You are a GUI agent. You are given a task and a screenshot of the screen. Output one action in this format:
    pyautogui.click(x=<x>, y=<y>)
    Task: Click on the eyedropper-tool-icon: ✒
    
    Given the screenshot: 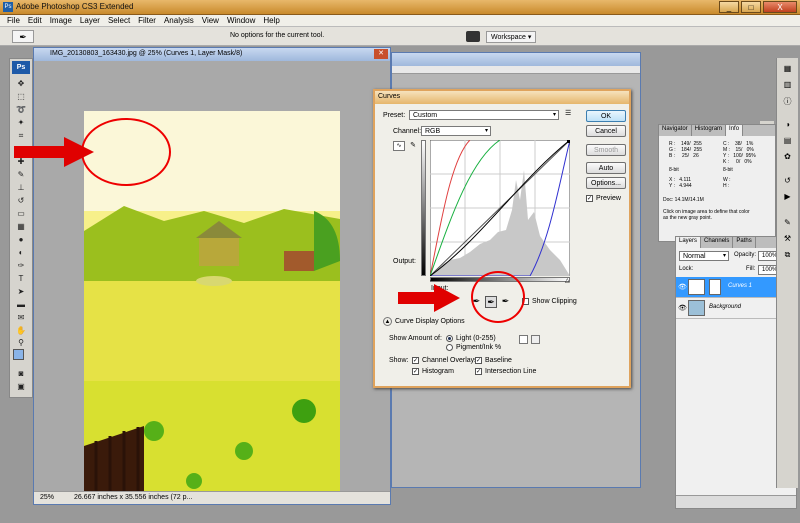 What is the action you would take?
    pyautogui.click(x=23, y=36)
    